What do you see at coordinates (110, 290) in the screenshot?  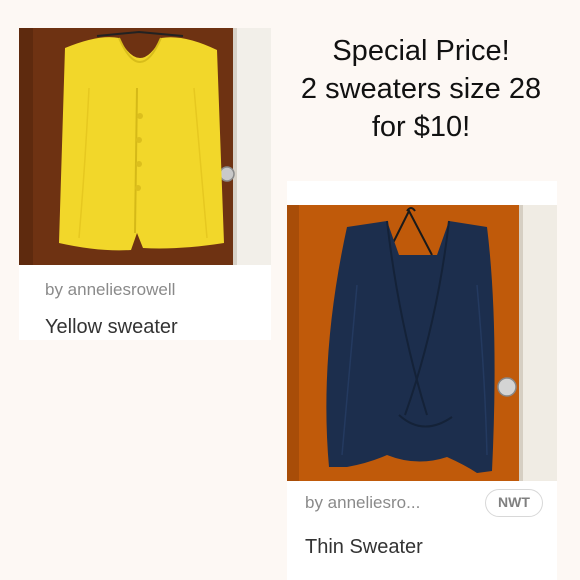 I see `seller-byline: by anneliesrowell` at bounding box center [110, 290].